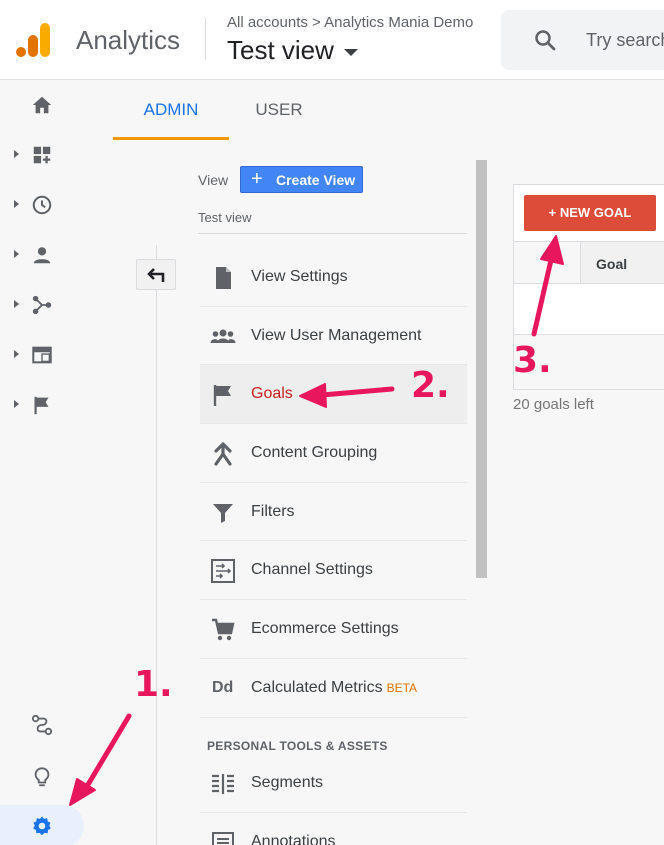  I want to click on create-view-label: Create View, so click(316, 180).